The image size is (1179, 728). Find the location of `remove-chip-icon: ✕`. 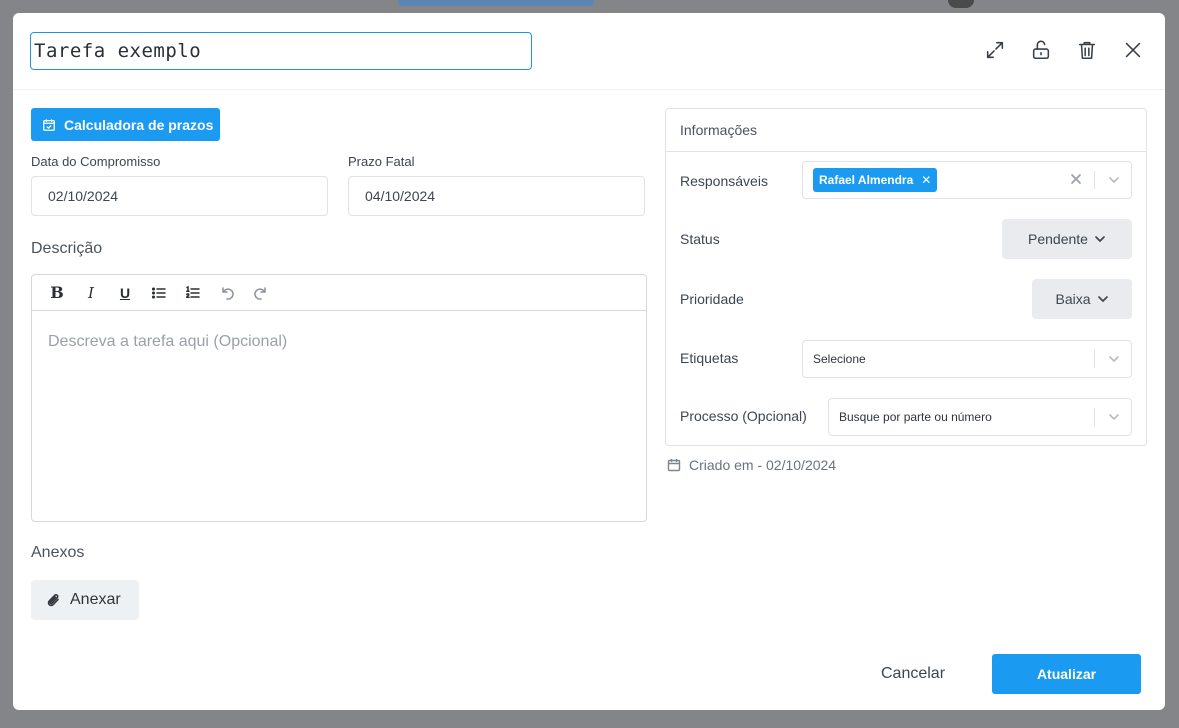

remove-chip-icon: ✕ is located at coordinates (926, 180).